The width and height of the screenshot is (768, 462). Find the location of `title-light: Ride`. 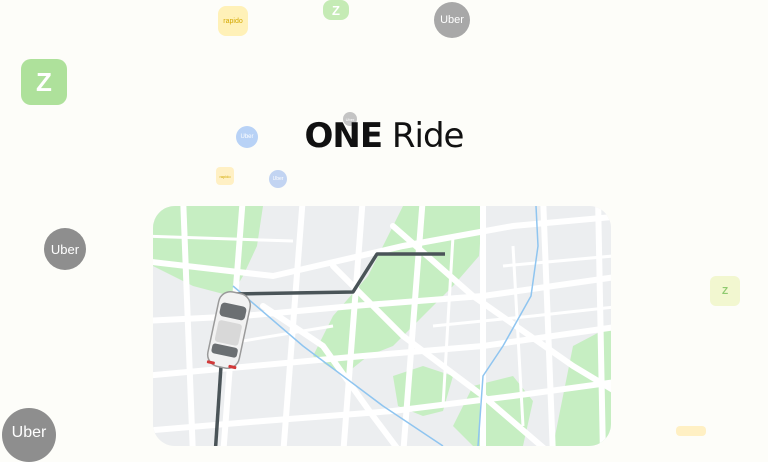

title-light: Ride is located at coordinates (428, 136).